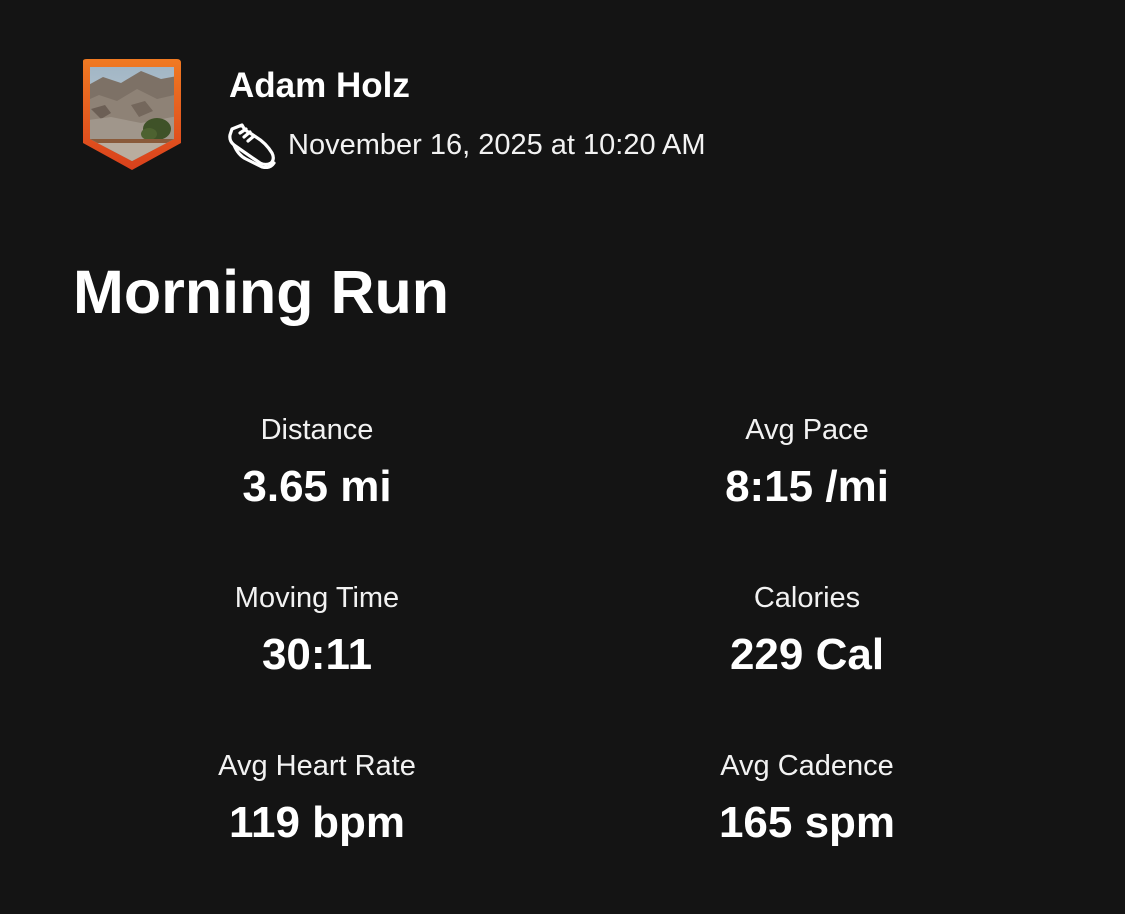 The image size is (1125, 914). I want to click on stat-value: 229 Cal, so click(807, 654).